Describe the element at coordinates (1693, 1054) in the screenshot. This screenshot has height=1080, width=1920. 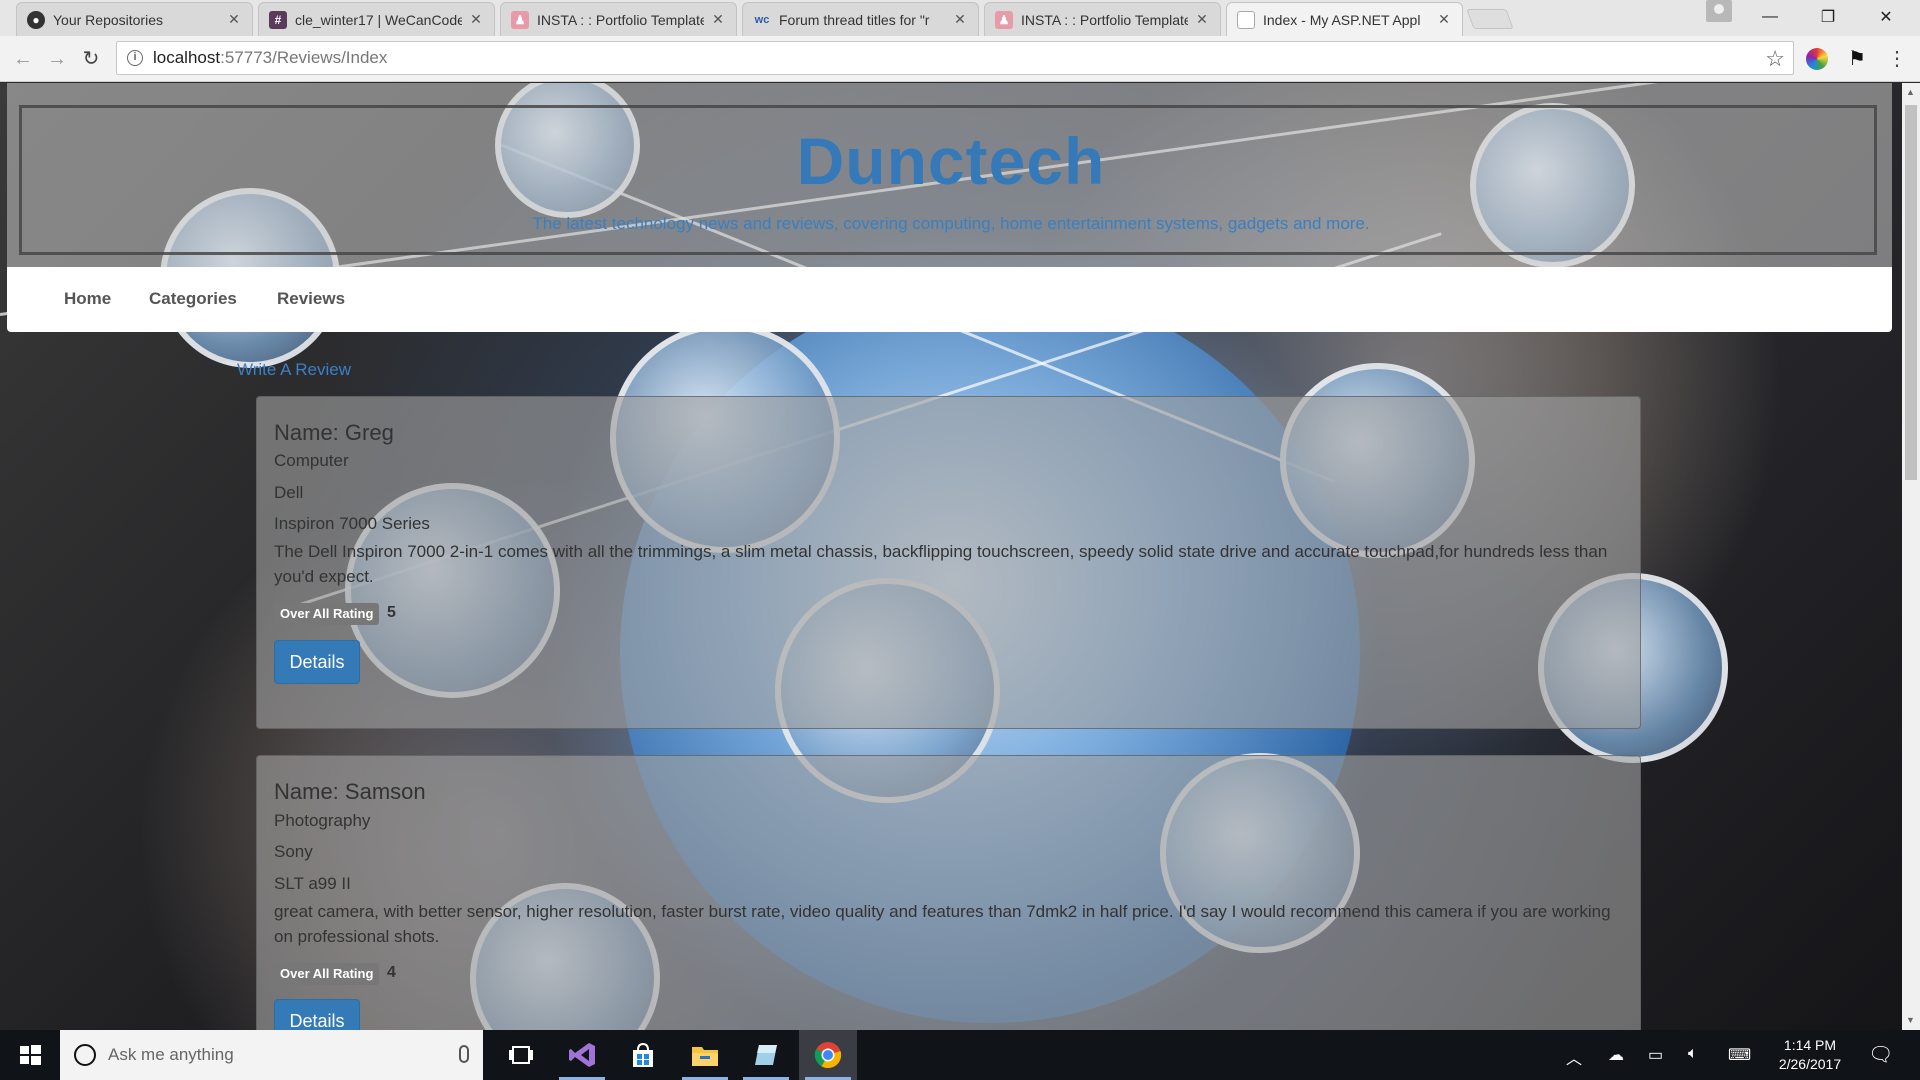
I see `volume-icon: 🔈︎` at that location.